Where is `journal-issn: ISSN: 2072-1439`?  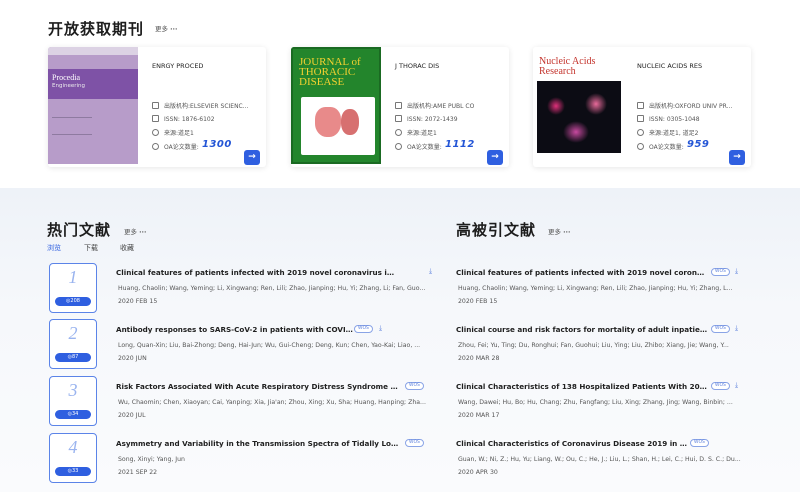 journal-issn: ISSN: 2072-1439 is located at coordinates (450, 119).